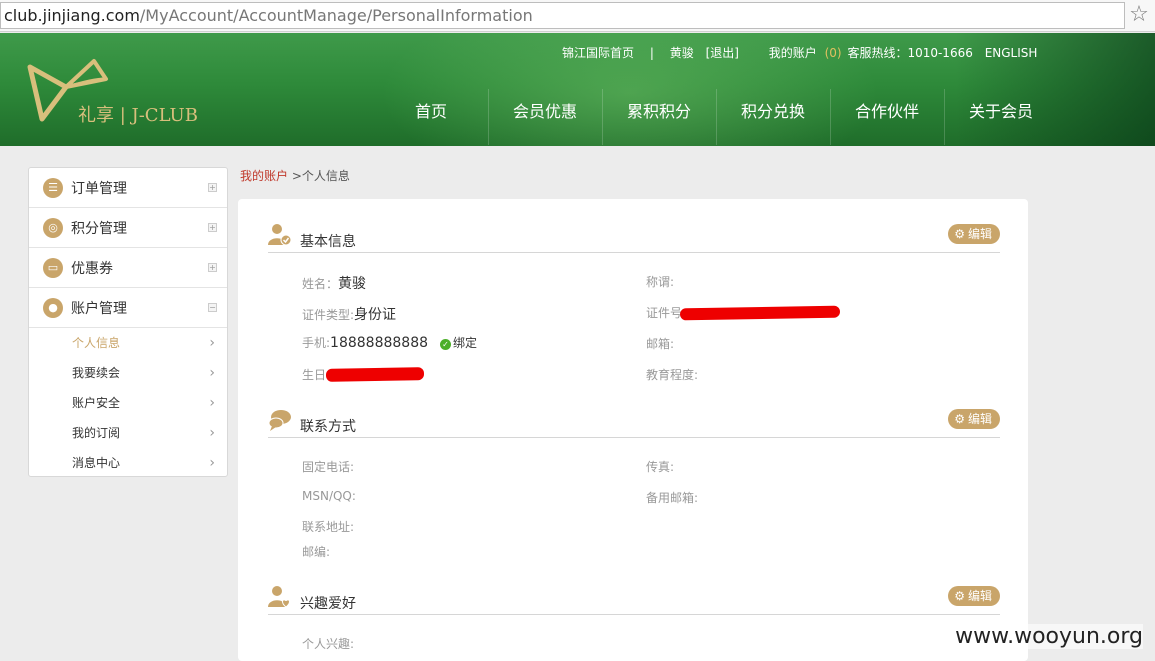 The image size is (1155, 661). I want to click on edit-basic-info-button: ⚙ 编辑, so click(974, 234).